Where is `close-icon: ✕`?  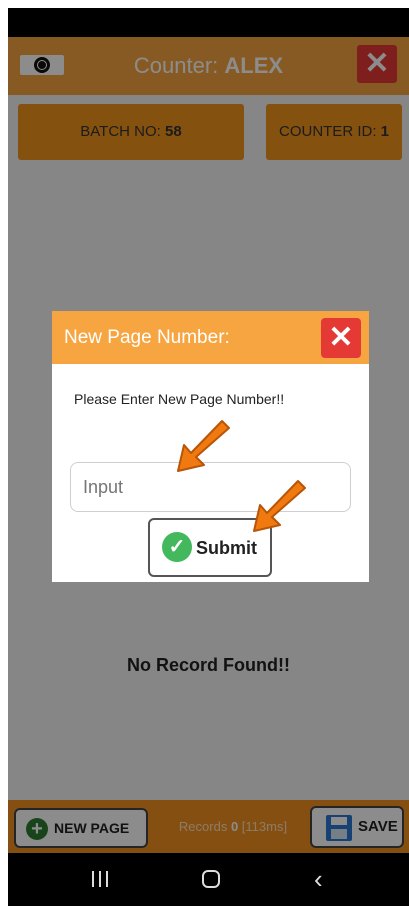 close-icon: ✕ is located at coordinates (341, 337).